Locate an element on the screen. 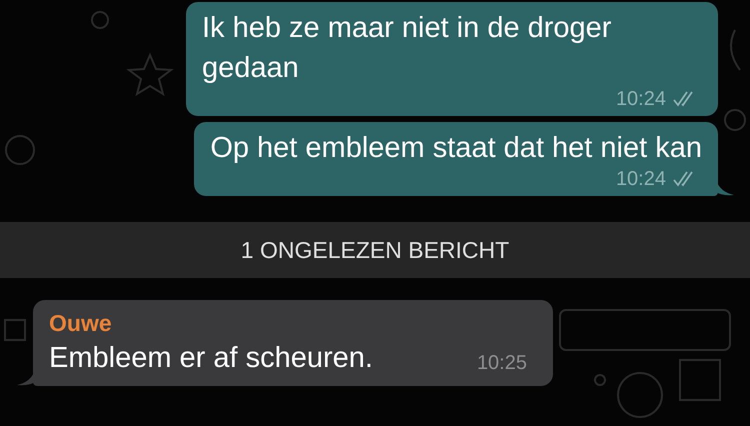 This screenshot has height=426, width=750. message-time: 10:25 is located at coordinates (501, 363).